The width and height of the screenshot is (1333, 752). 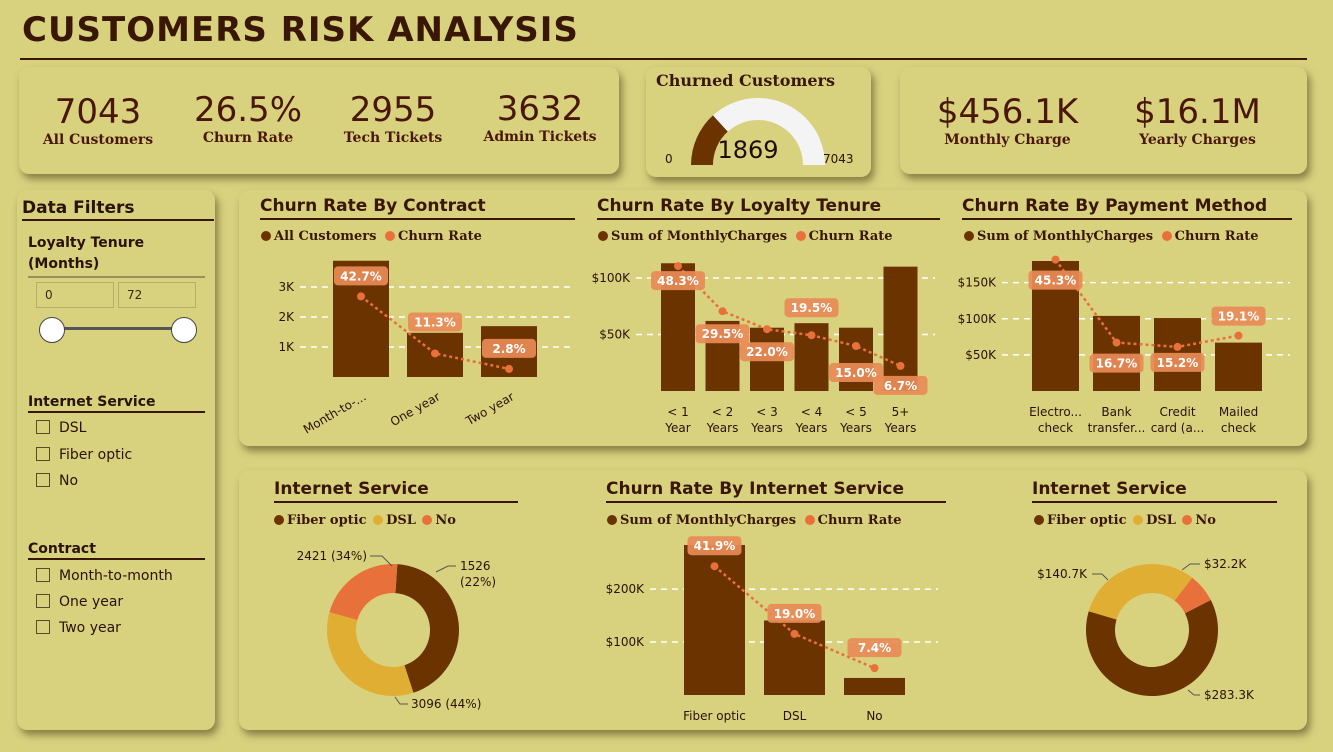 What do you see at coordinates (1238, 412) in the screenshot?
I see `x-tick-label: Mailed` at bounding box center [1238, 412].